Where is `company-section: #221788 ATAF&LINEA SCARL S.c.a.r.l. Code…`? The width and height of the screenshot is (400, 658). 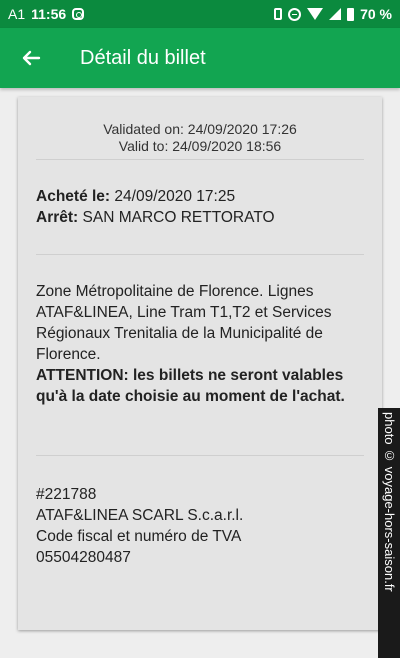
company-section: #221788 ATAF&LINEA SCARL S.c.a.r.l. Code… is located at coordinates (200, 512).